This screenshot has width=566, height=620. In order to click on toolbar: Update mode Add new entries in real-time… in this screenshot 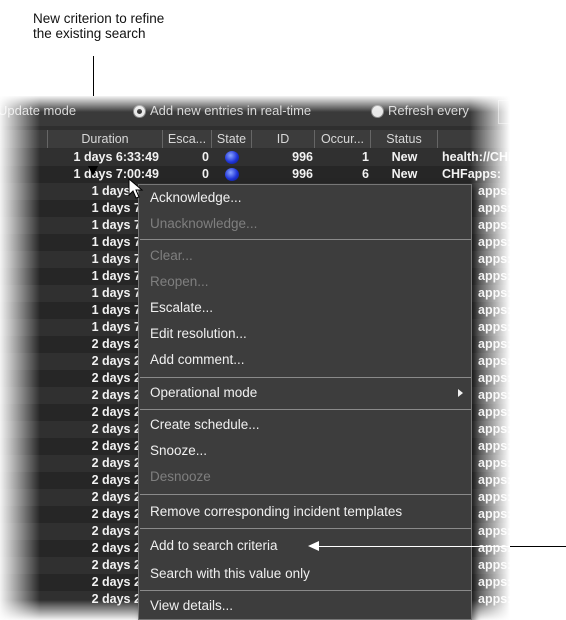, I will do `click(255, 111)`.